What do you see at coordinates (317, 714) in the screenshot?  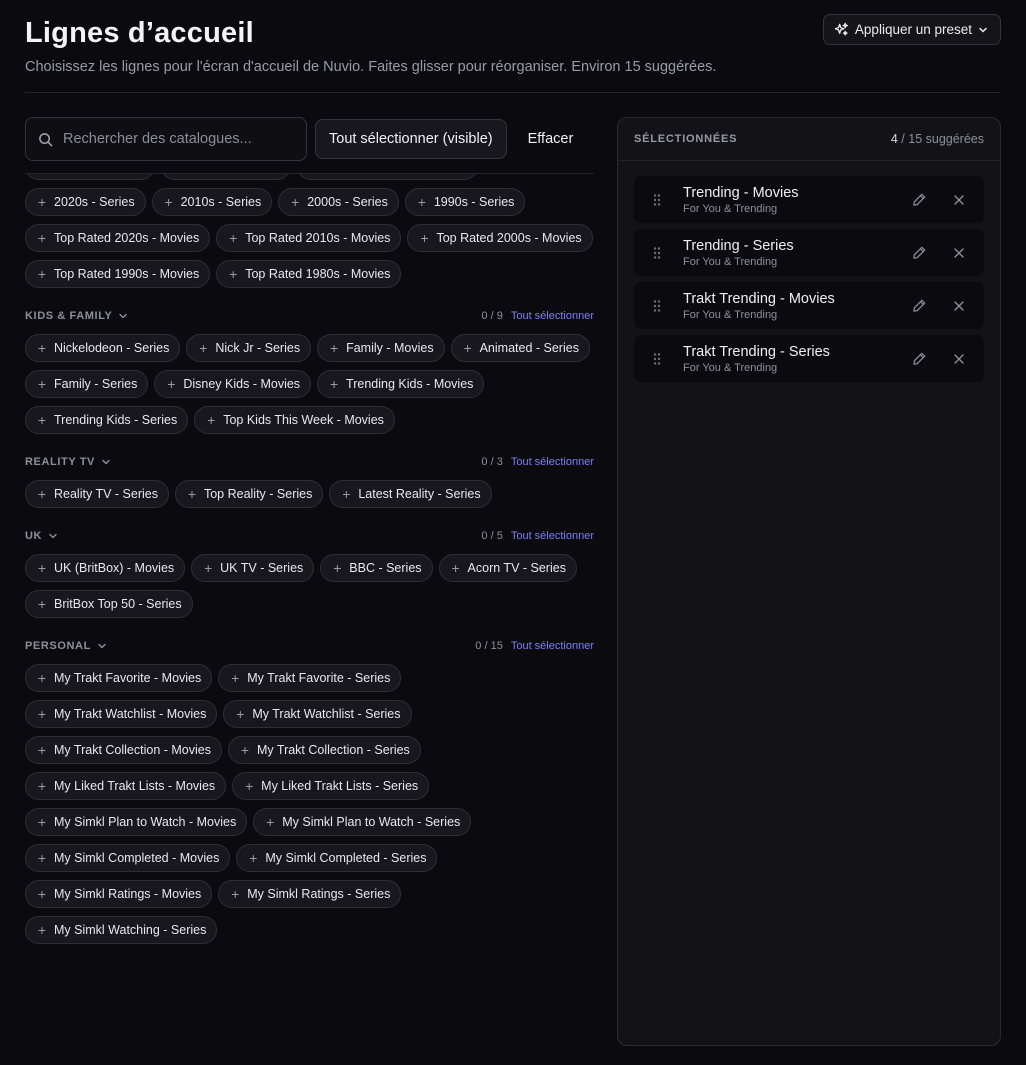 I see `catalog-chip: + My Trakt Watchlist - Series` at bounding box center [317, 714].